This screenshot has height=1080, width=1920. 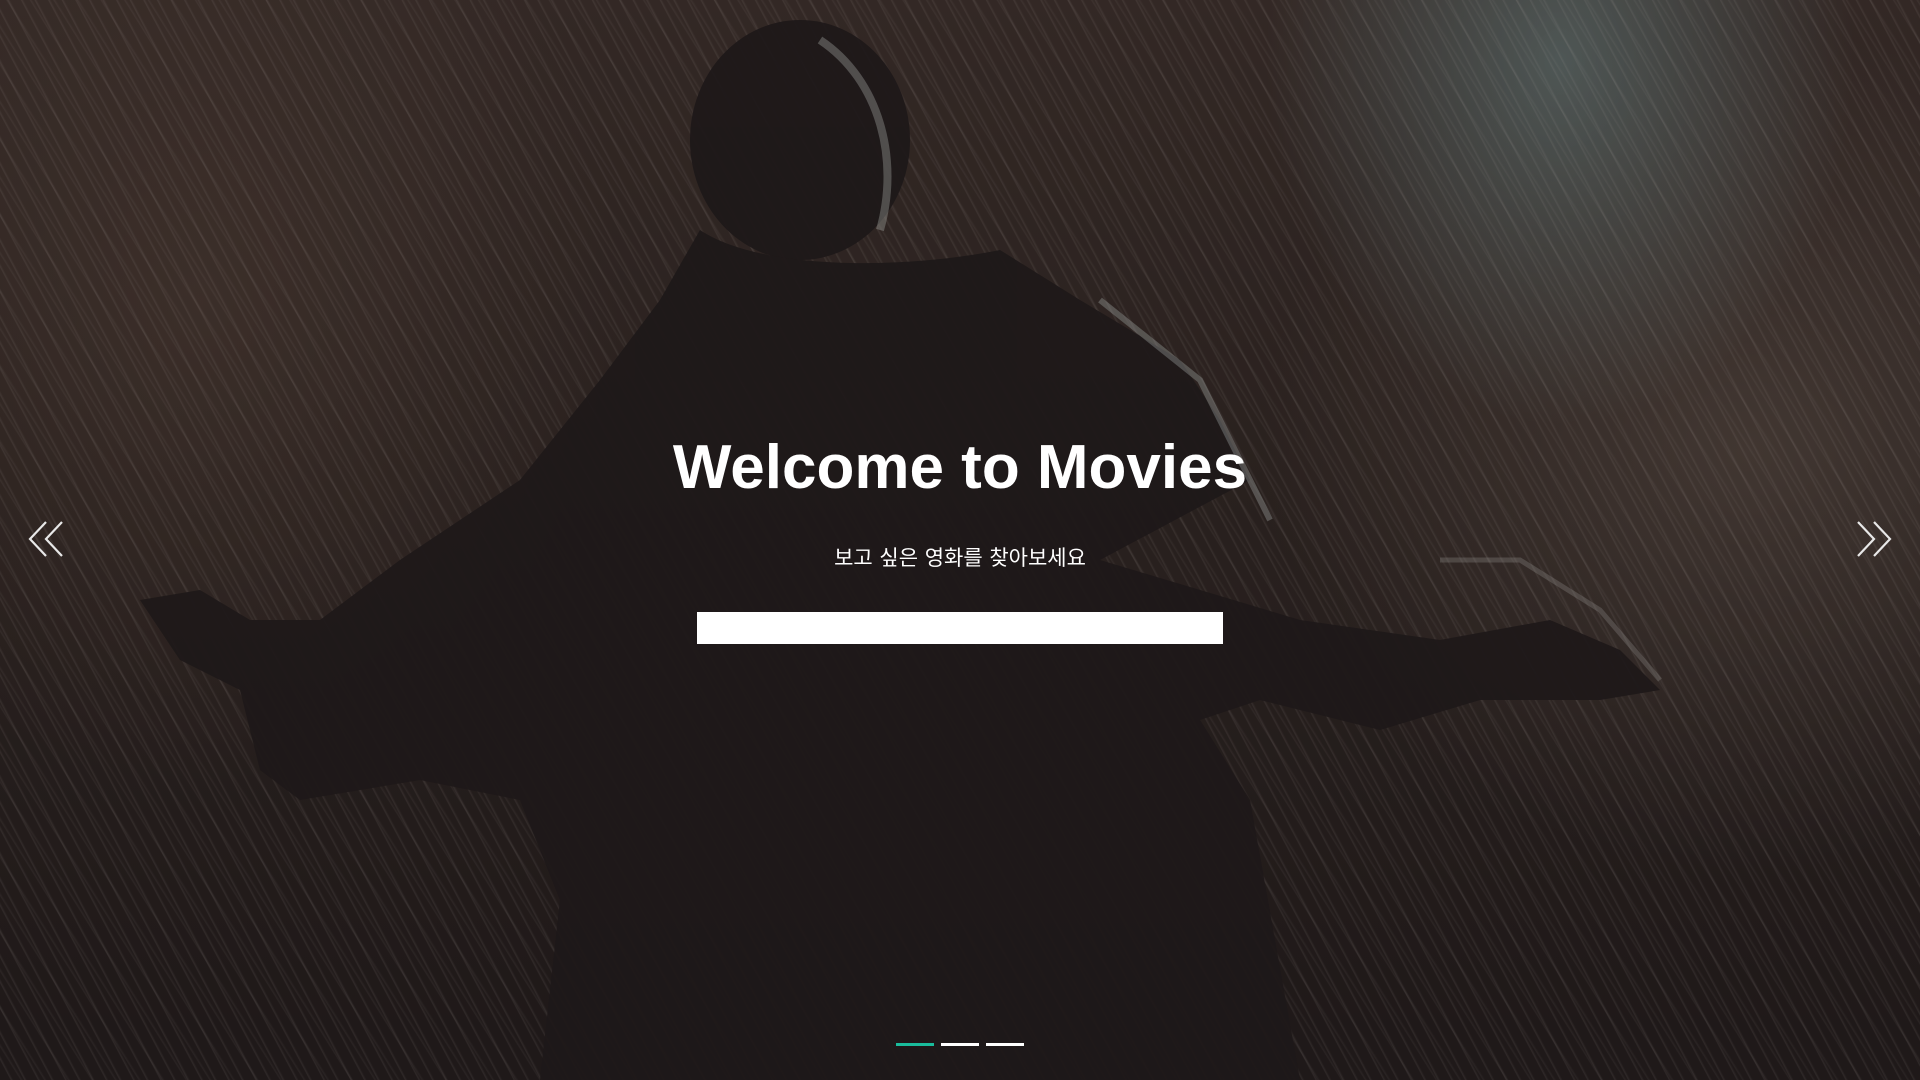 What do you see at coordinates (960, 558) in the screenshot?
I see `hero-subtitle: 보고 싶은 영화를 찾아보세요` at bounding box center [960, 558].